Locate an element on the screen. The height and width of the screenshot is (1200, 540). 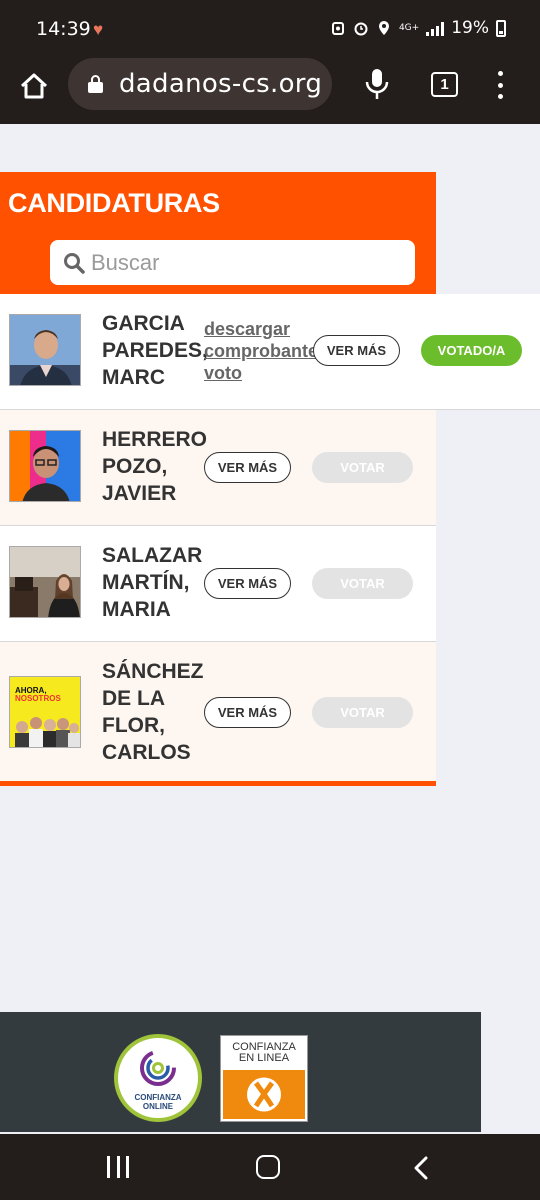
confianza-en-linea-badge: CONFIANZA EN LINEA is located at coordinates (264, 1078).